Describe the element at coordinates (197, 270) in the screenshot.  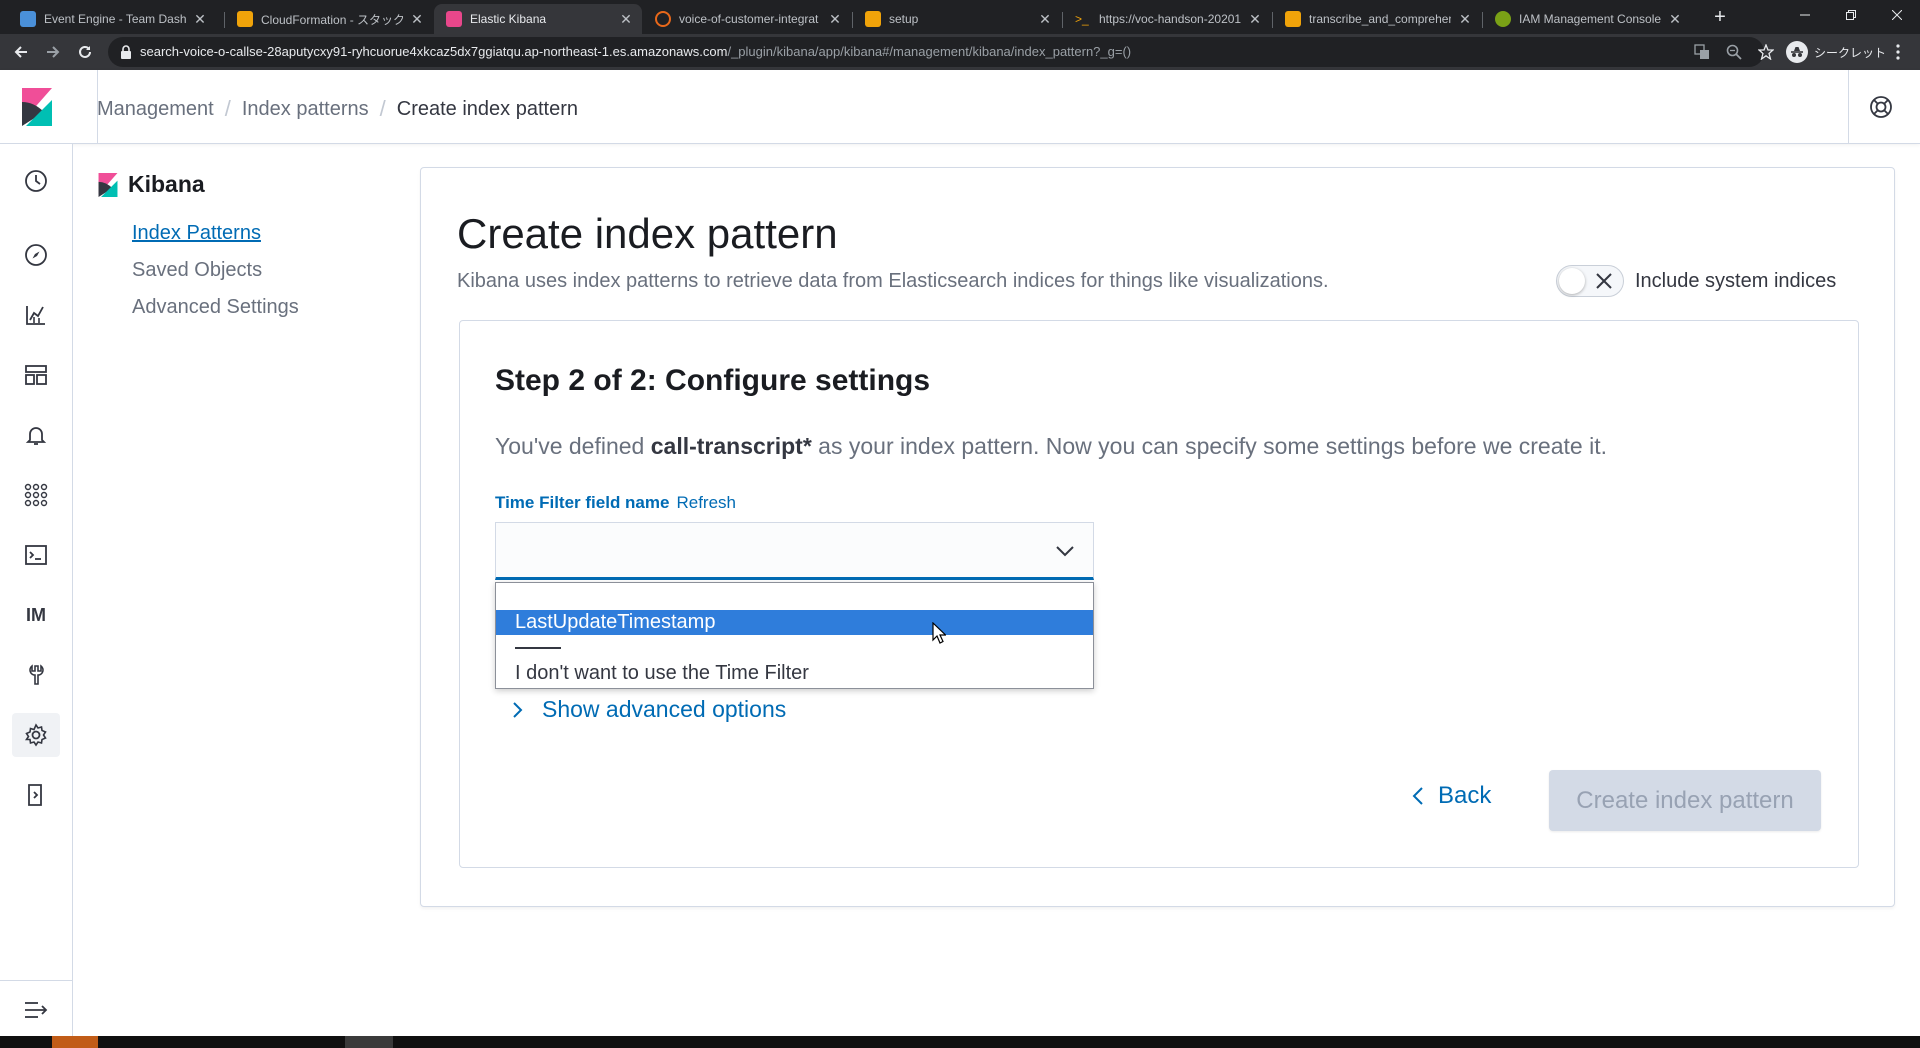
I see `sidebar-item-saved-objects: Saved Objects` at that location.